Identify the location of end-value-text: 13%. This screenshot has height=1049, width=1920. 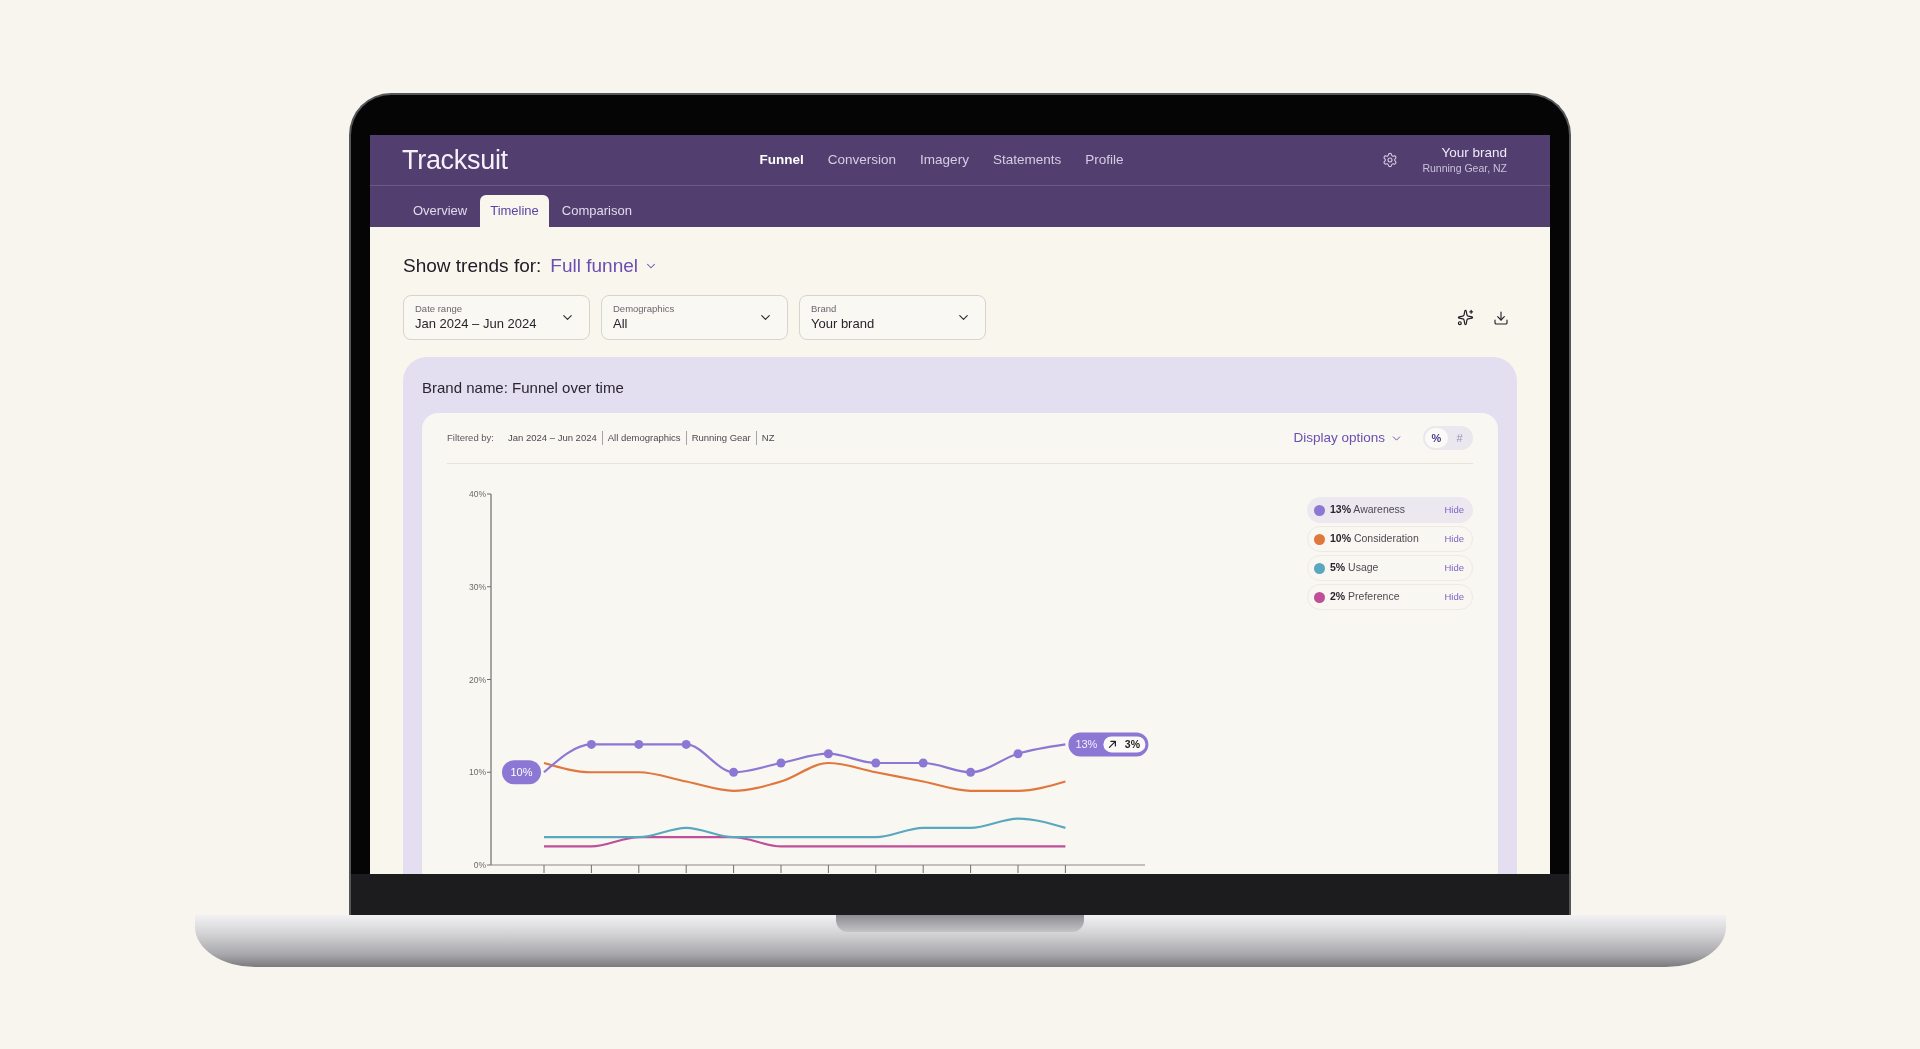
(1086, 744).